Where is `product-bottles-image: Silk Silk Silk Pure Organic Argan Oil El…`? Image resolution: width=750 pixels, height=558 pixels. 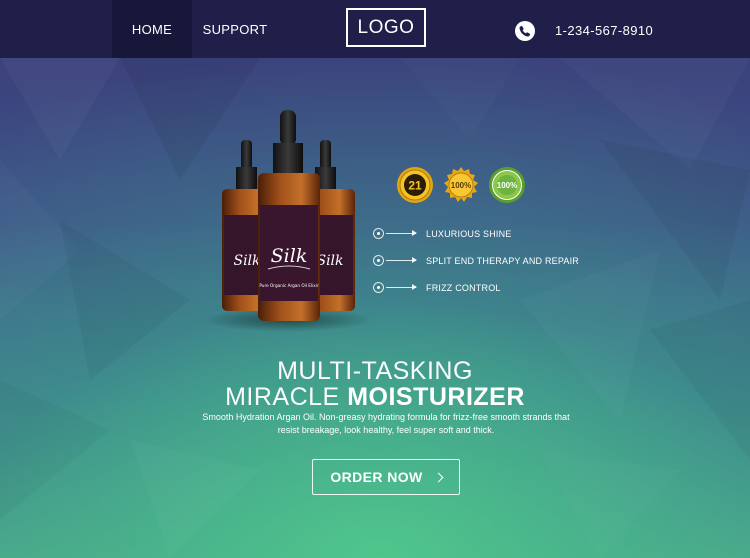 product-bottles-image: Silk Silk Silk Pure Organic Argan Oil El… is located at coordinates (288, 221).